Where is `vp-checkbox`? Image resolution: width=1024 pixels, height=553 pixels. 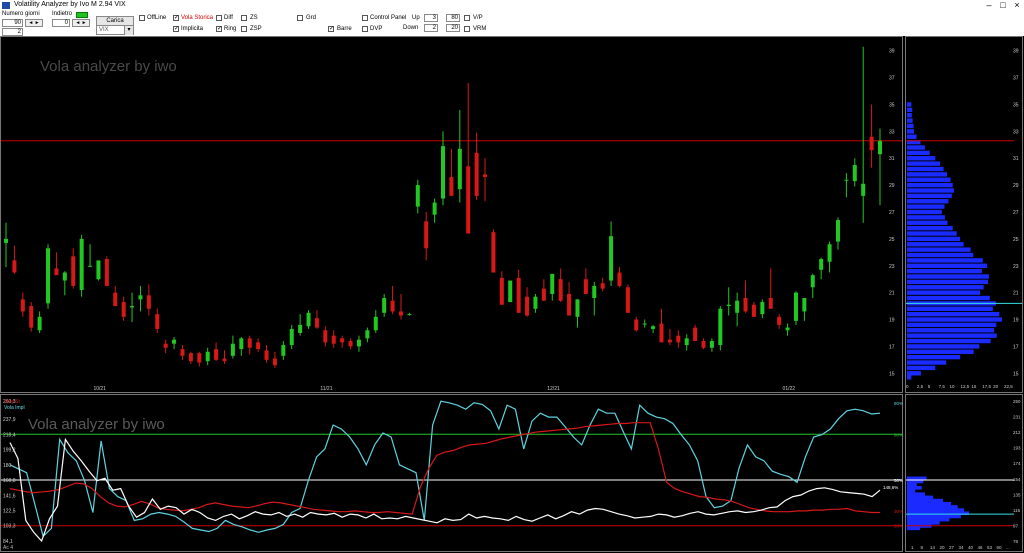 vp-checkbox is located at coordinates (467, 18).